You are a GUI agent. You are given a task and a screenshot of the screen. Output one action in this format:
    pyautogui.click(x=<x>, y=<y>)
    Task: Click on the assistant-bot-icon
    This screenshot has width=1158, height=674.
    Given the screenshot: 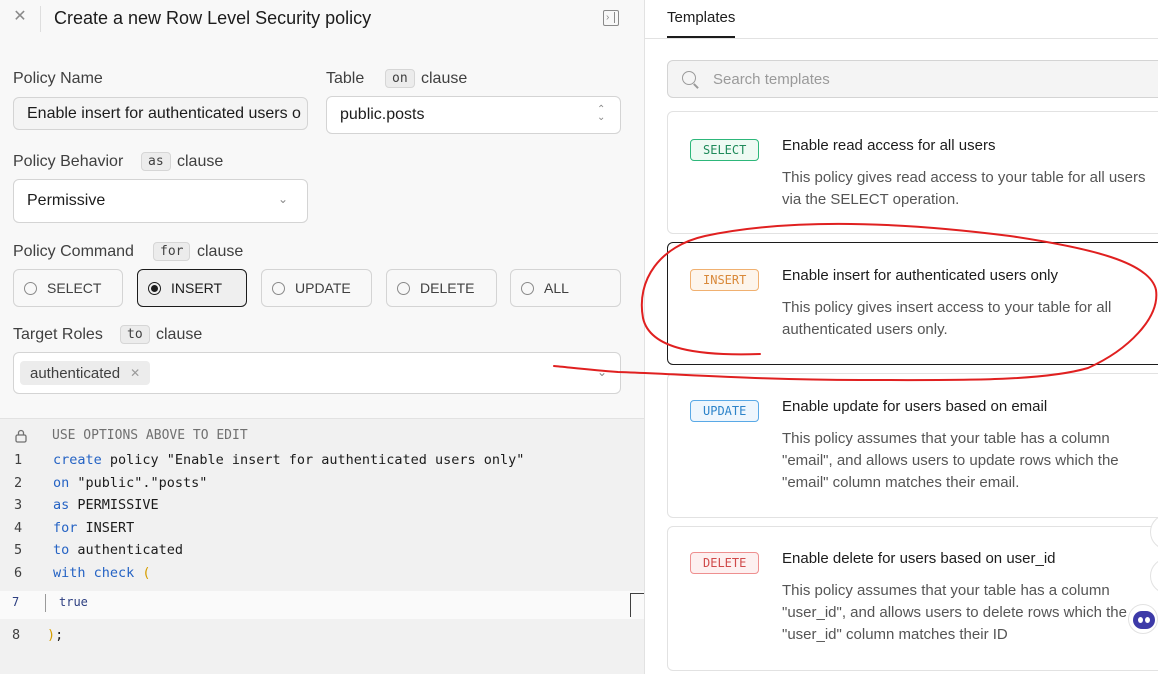 What is the action you would take?
    pyautogui.click(x=1143, y=619)
    